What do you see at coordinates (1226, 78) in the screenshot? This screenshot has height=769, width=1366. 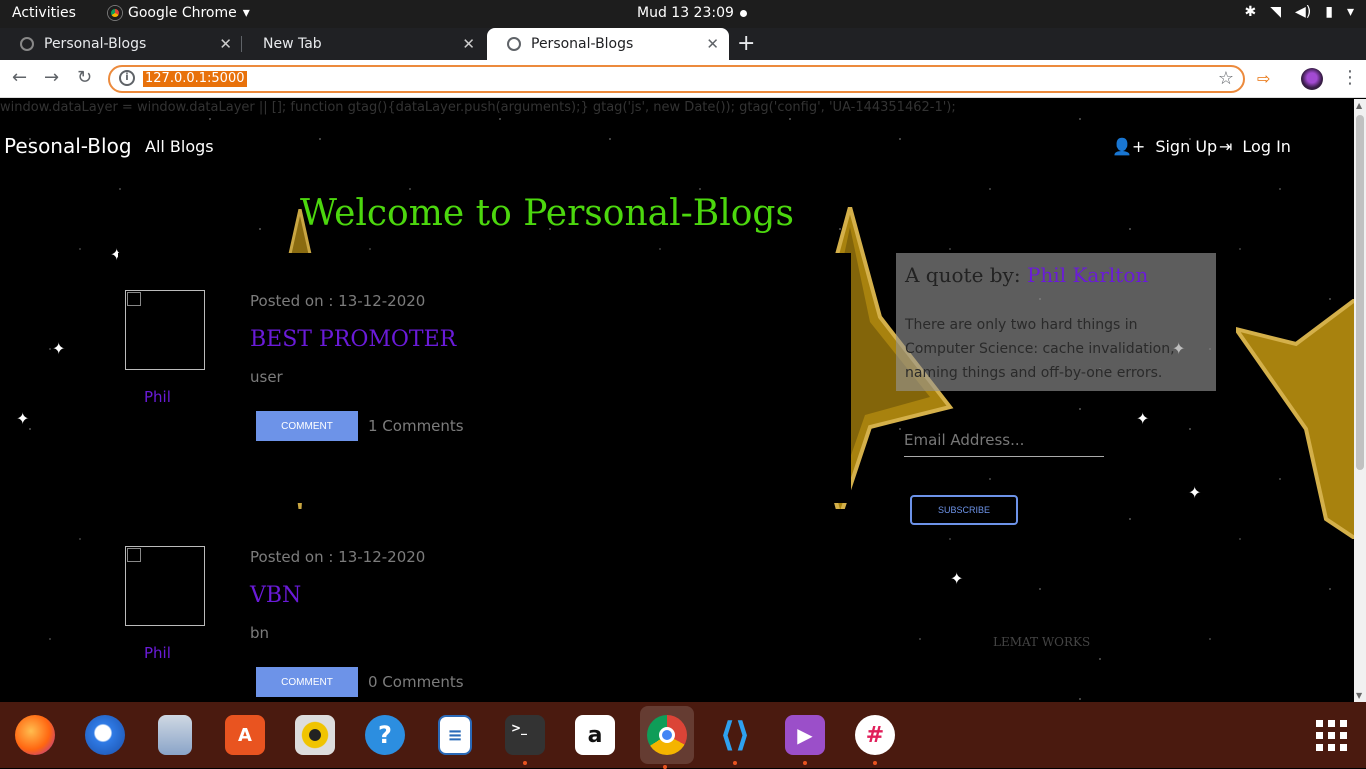 I see `bookmark-star-icon: ☆` at bounding box center [1226, 78].